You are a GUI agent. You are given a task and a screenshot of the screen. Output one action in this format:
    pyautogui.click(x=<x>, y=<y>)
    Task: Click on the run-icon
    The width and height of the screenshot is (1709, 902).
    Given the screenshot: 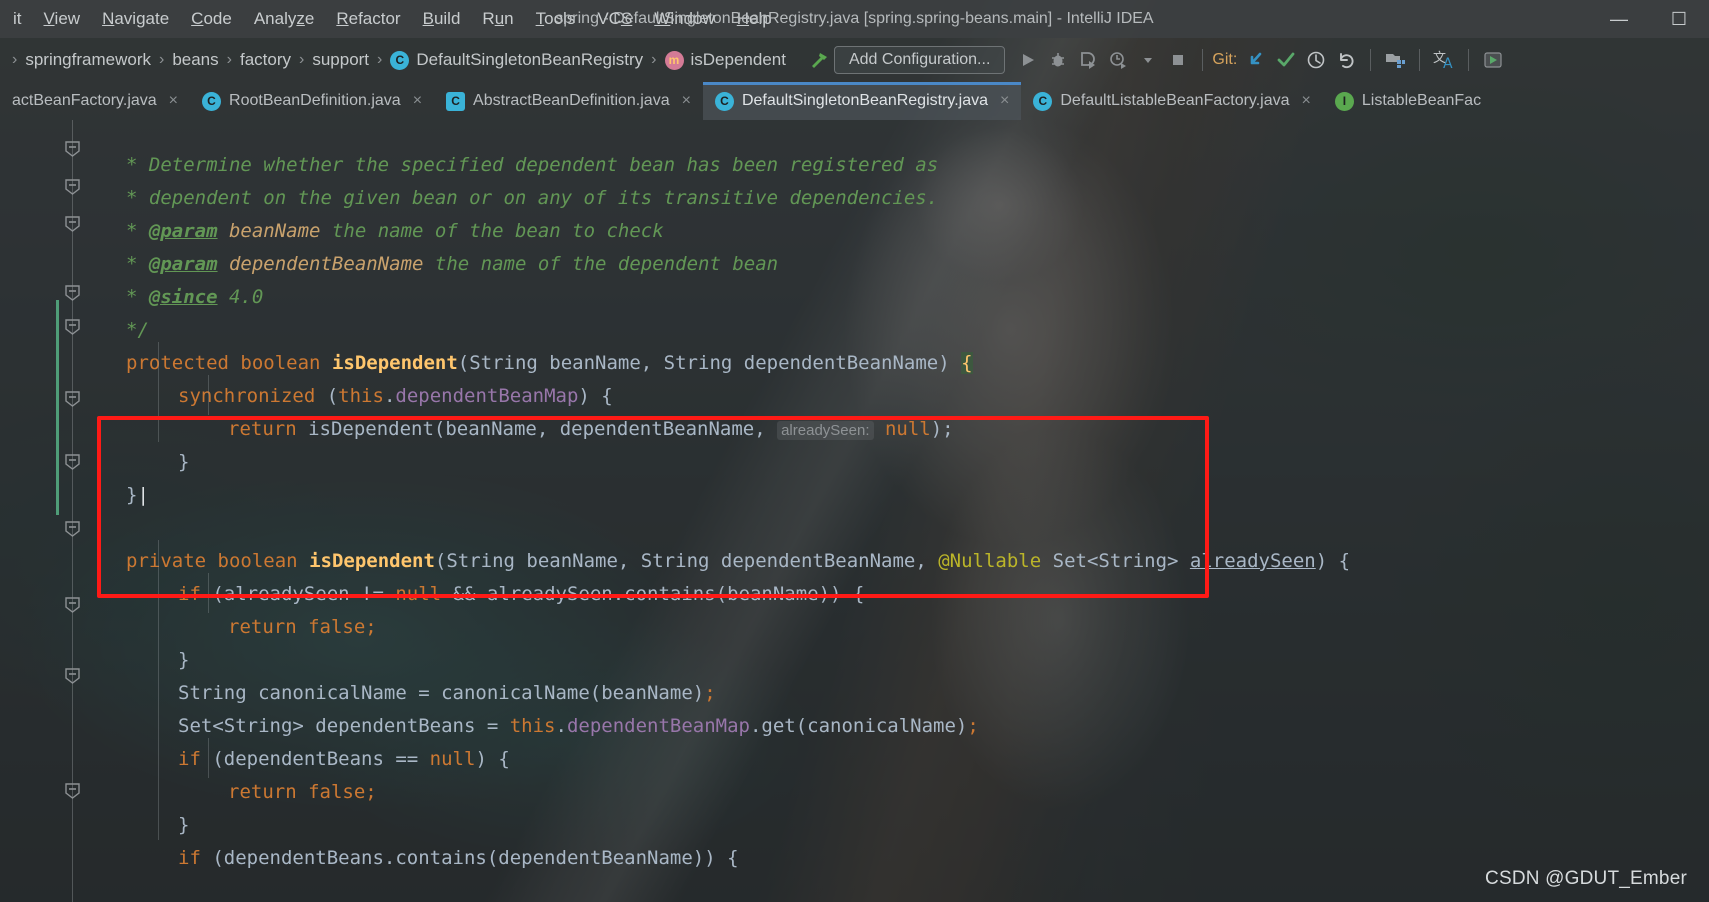 What is the action you would take?
    pyautogui.click(x=1028, y=60)
    